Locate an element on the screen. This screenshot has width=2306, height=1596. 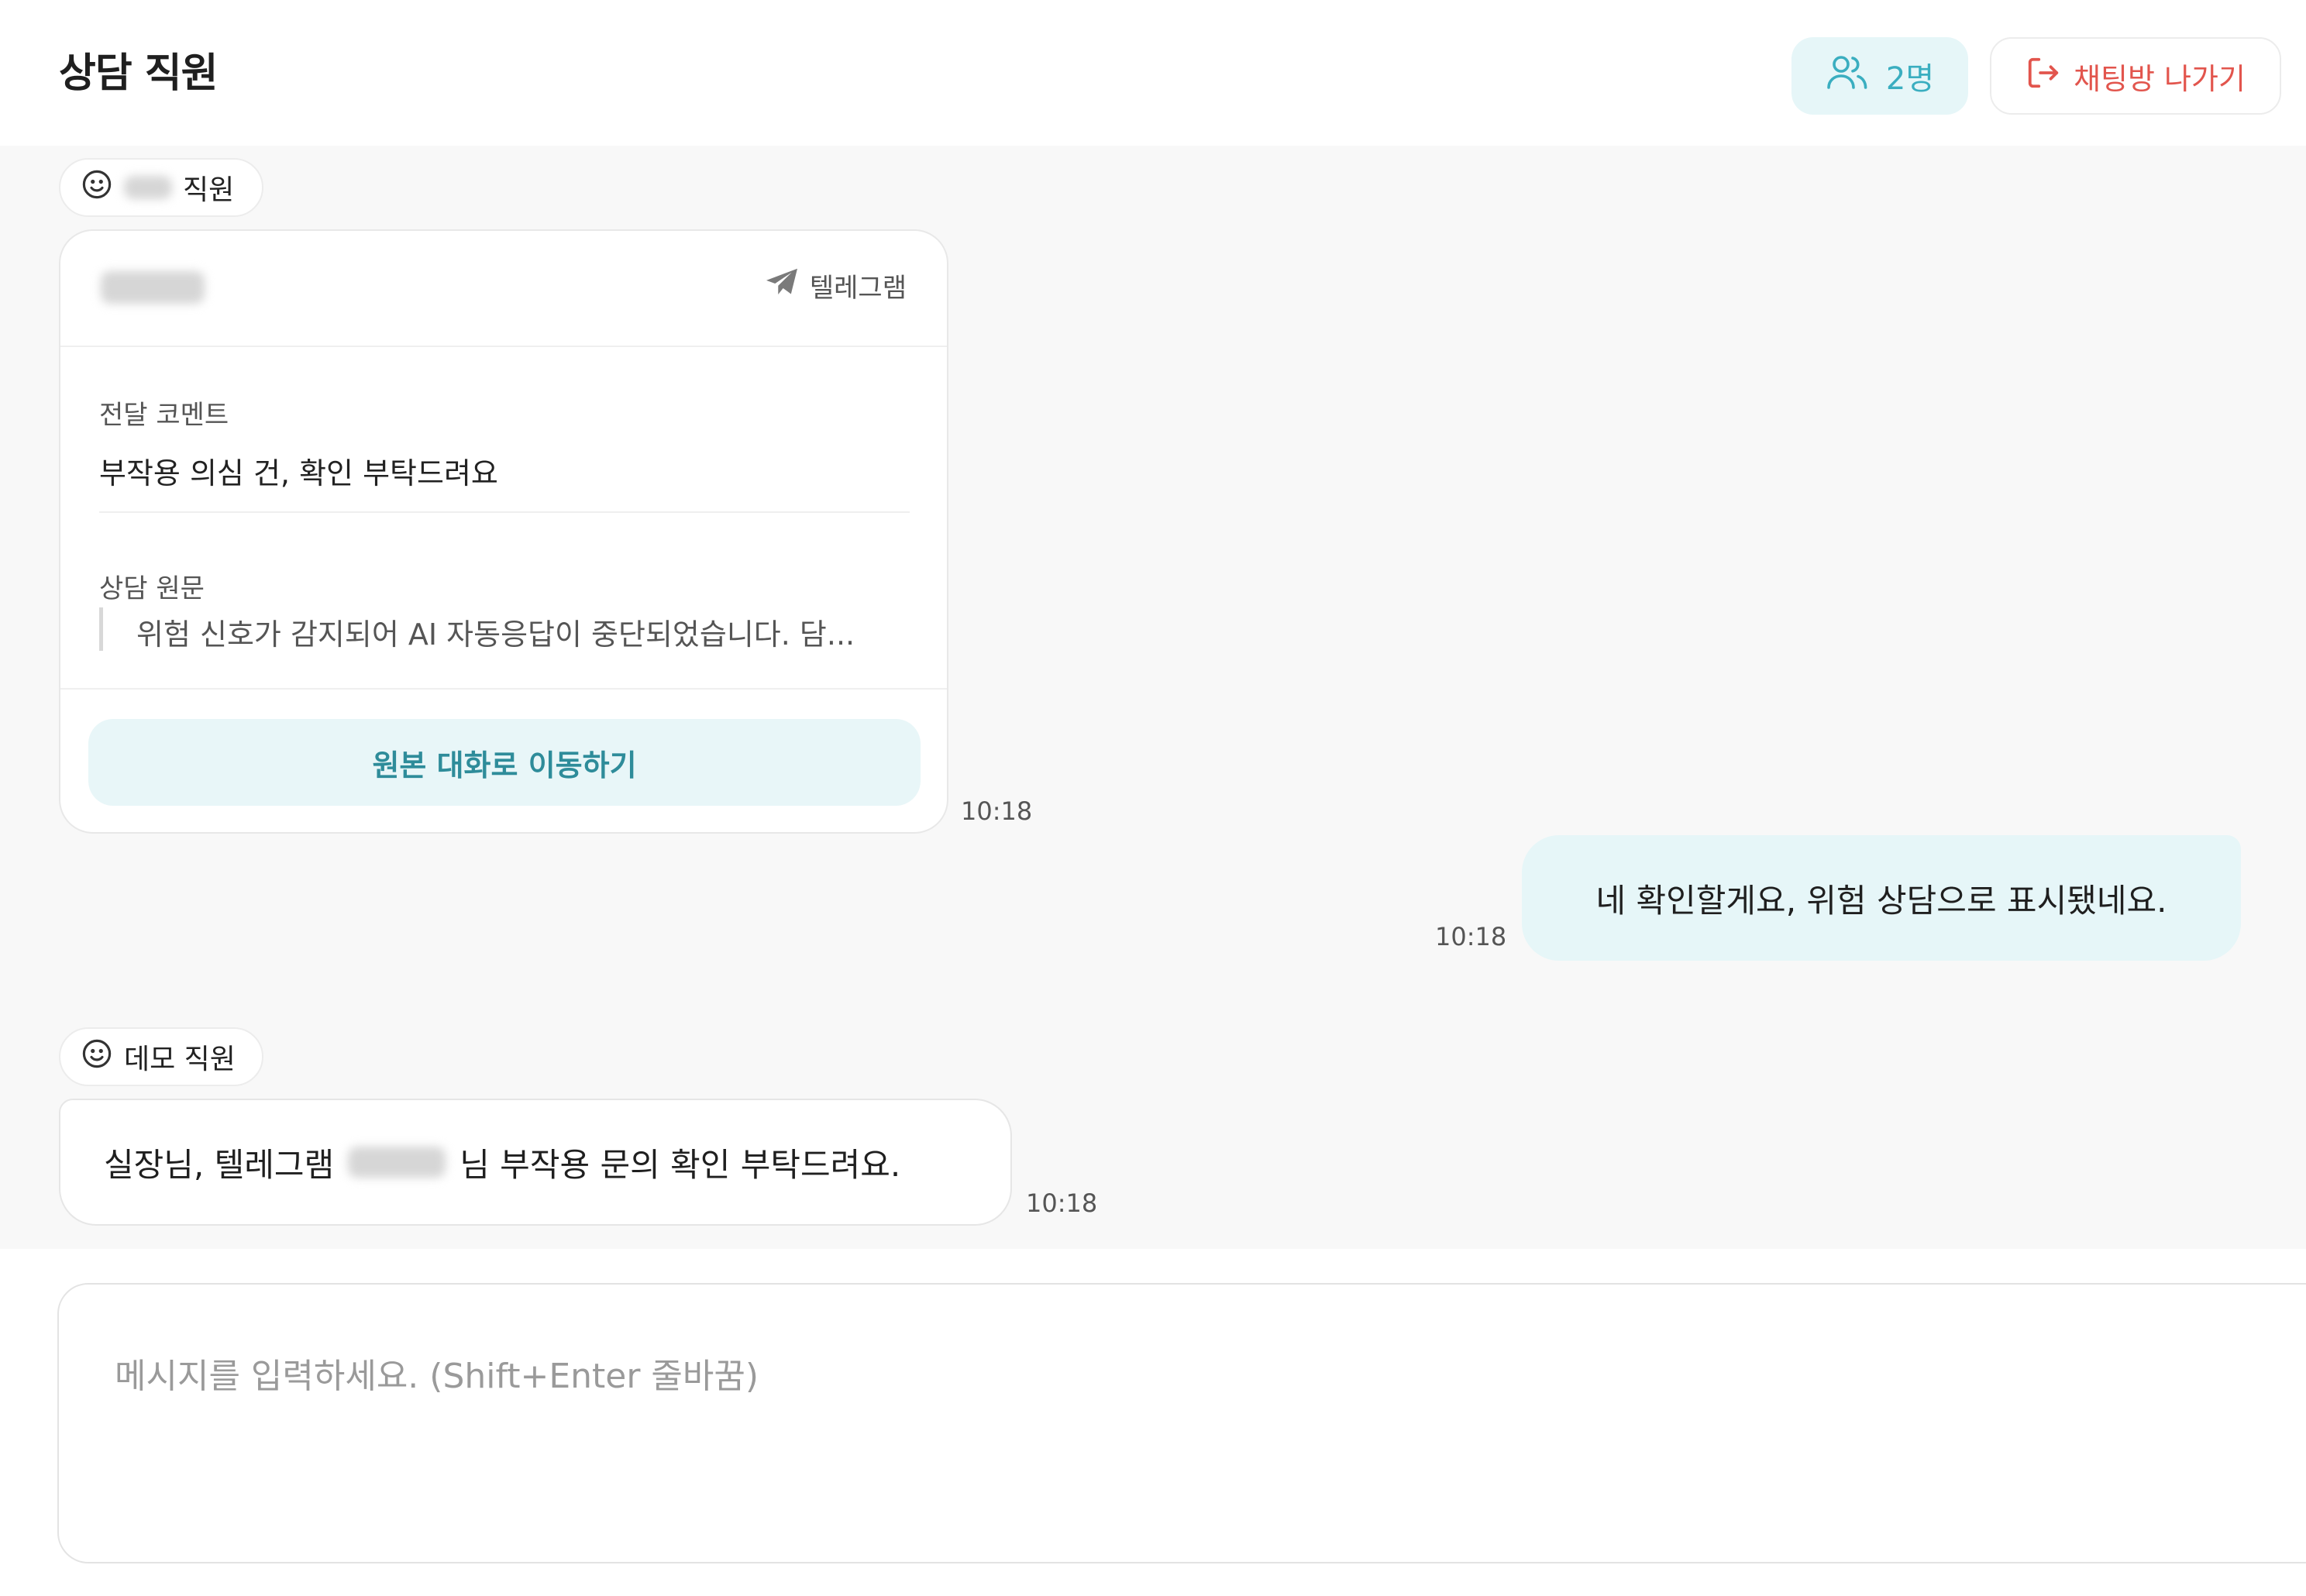
channel-tag: 텔레그램 is located at coordinates (836, 285).